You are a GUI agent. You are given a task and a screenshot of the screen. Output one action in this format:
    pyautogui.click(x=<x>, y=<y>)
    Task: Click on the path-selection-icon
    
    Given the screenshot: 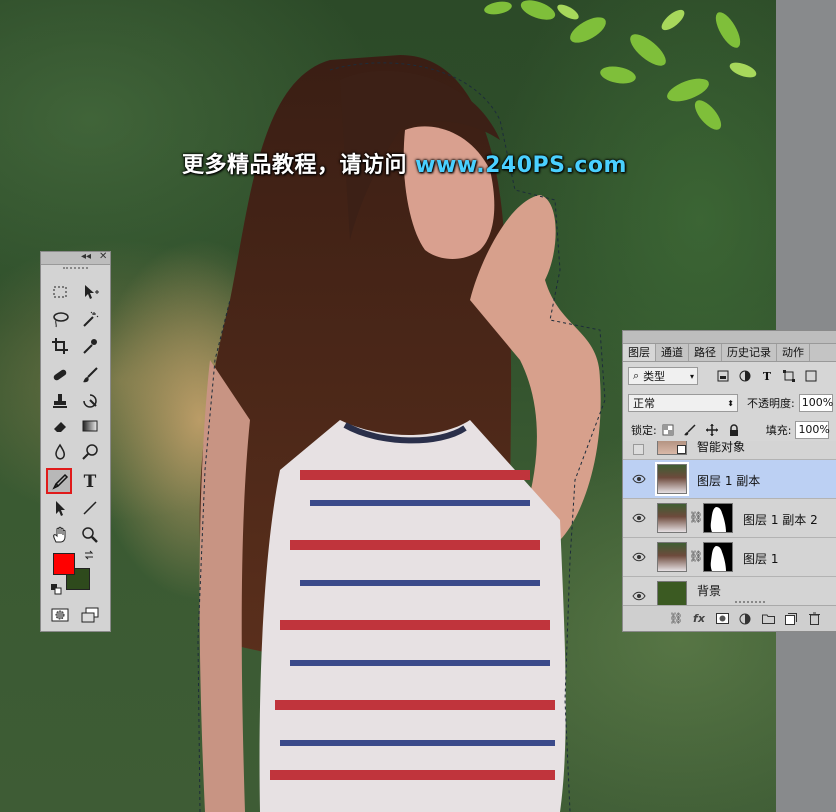 What is the action you would take?
    pyautogui.click(x=60, y=508)
    